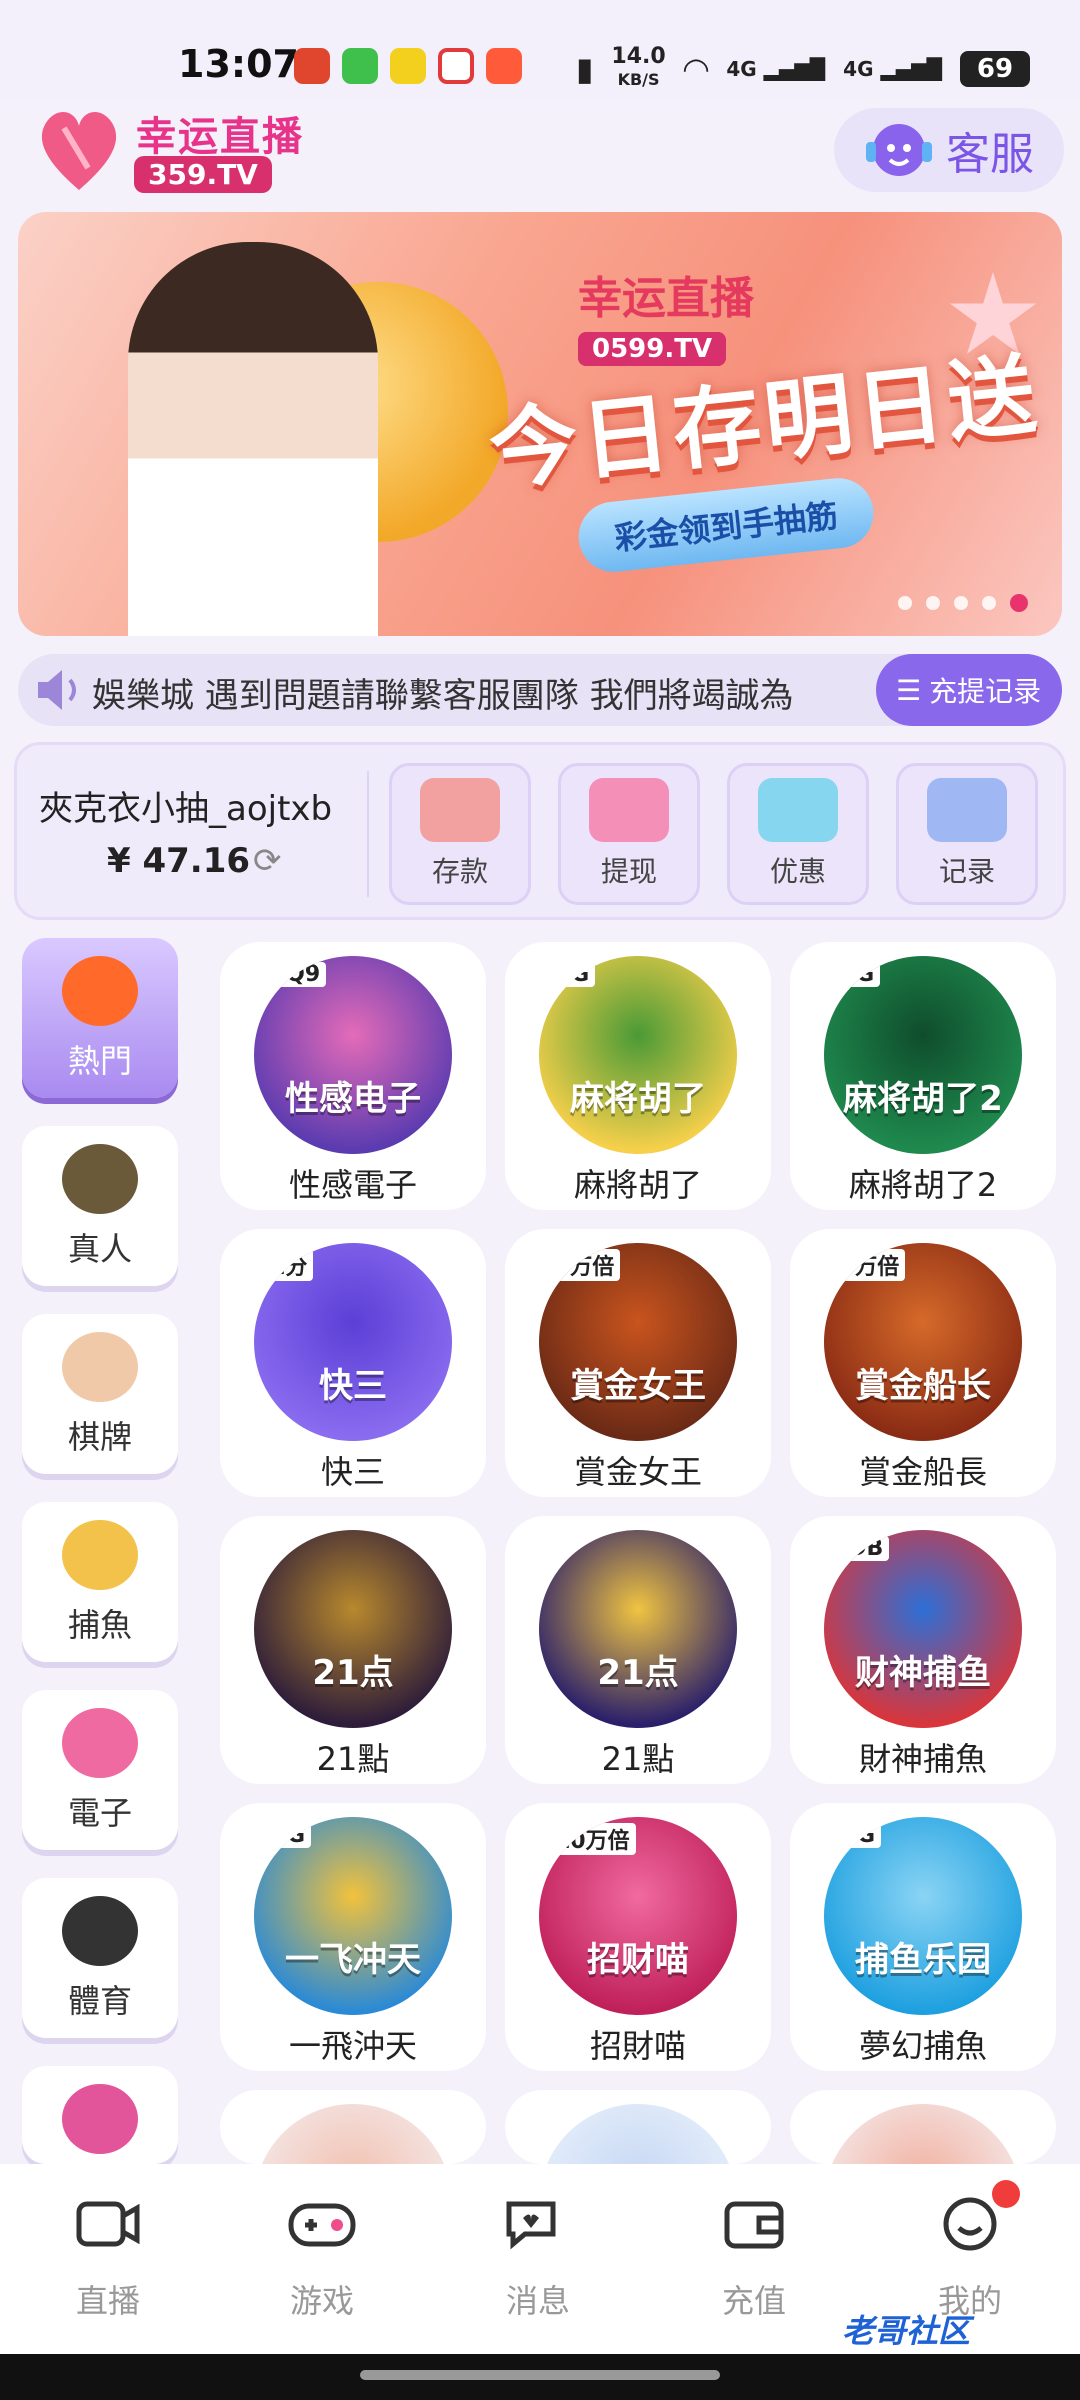 The width and height of the screenshot is (1080, 2400). Describe the element at coordinates (460, 834) in the screenshot. I see `action-card-button: 存款` at that location.